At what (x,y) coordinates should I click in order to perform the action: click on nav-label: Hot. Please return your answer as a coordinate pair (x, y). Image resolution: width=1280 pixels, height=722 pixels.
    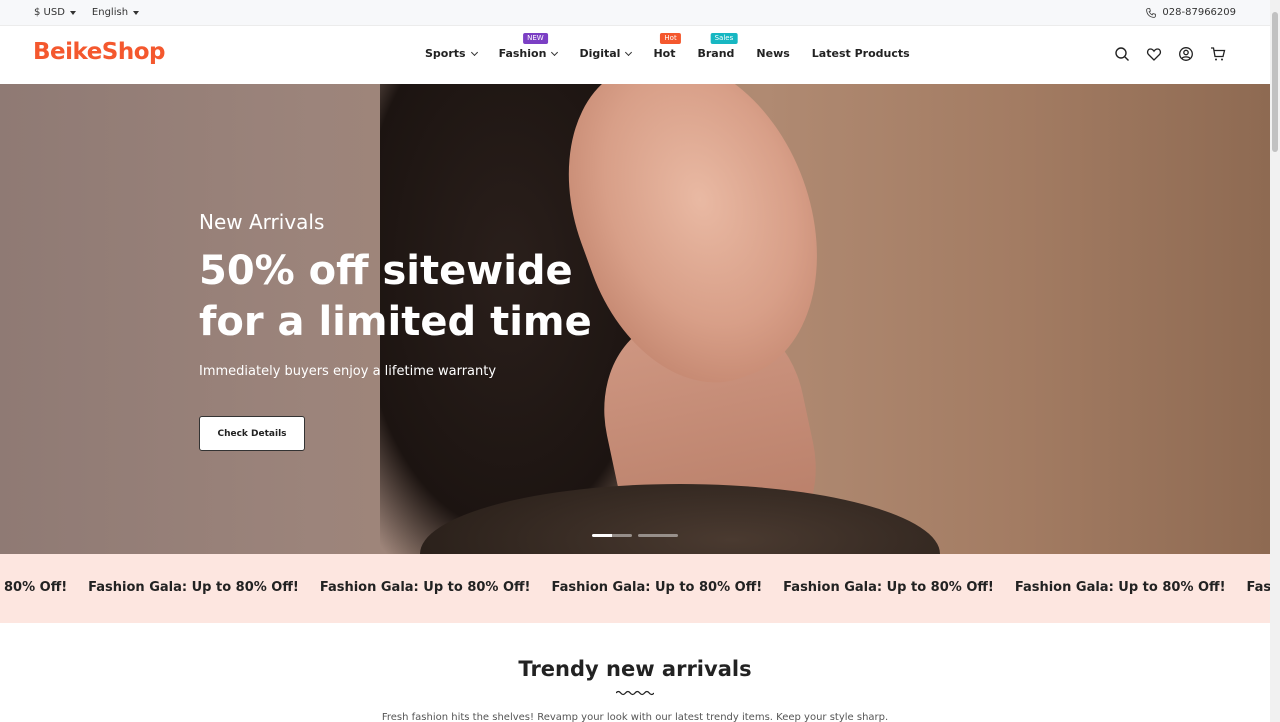
    Looking at the image, I should click on (664, 53).